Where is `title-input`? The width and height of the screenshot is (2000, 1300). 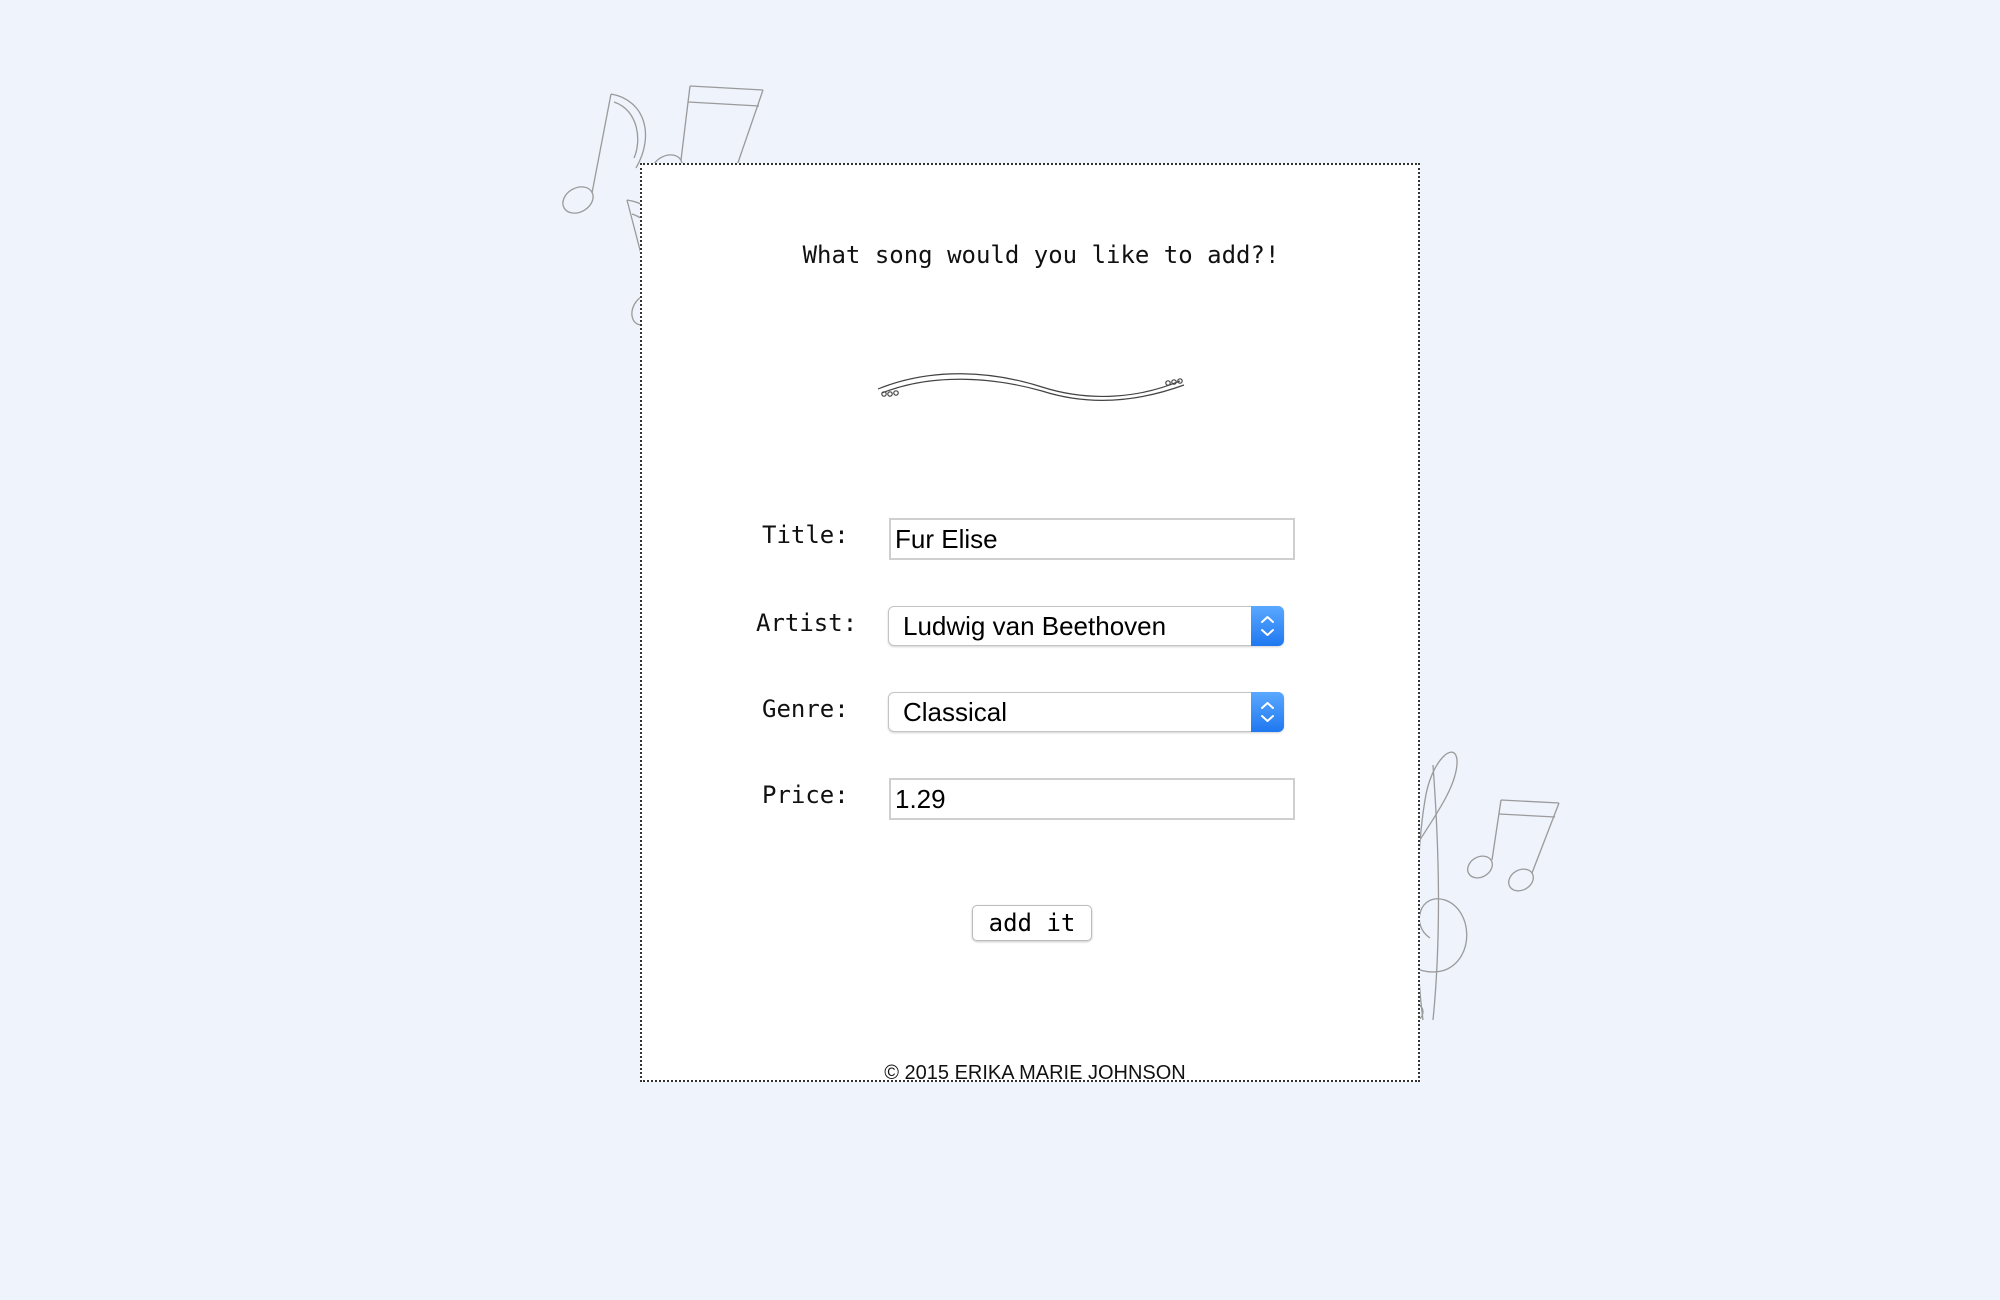
title-input is located at coordinates (1092, 539).